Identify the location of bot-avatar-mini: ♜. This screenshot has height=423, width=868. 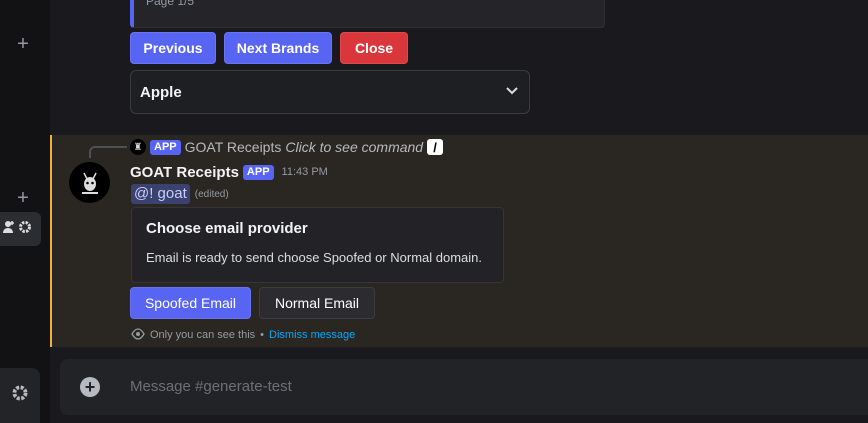
(138, 147).